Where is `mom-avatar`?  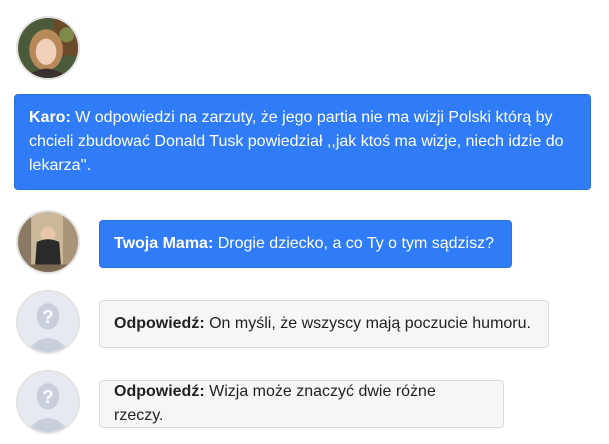 mom-avatar is located at coordinates (48, 242).